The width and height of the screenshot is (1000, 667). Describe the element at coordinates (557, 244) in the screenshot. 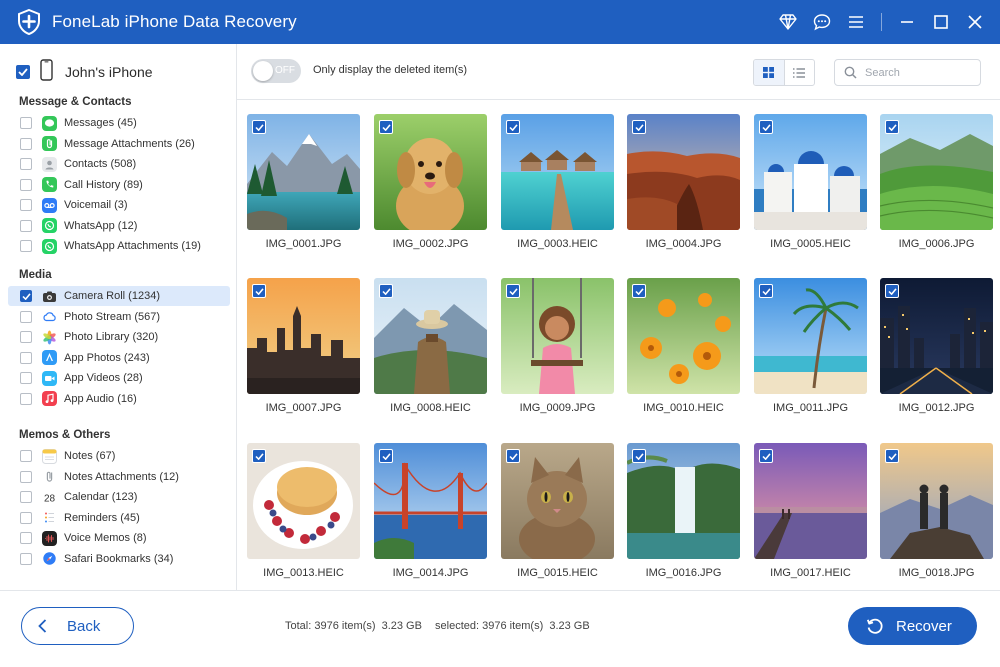

I see `photo-filename: IMG_0003.HEIC` at that location.